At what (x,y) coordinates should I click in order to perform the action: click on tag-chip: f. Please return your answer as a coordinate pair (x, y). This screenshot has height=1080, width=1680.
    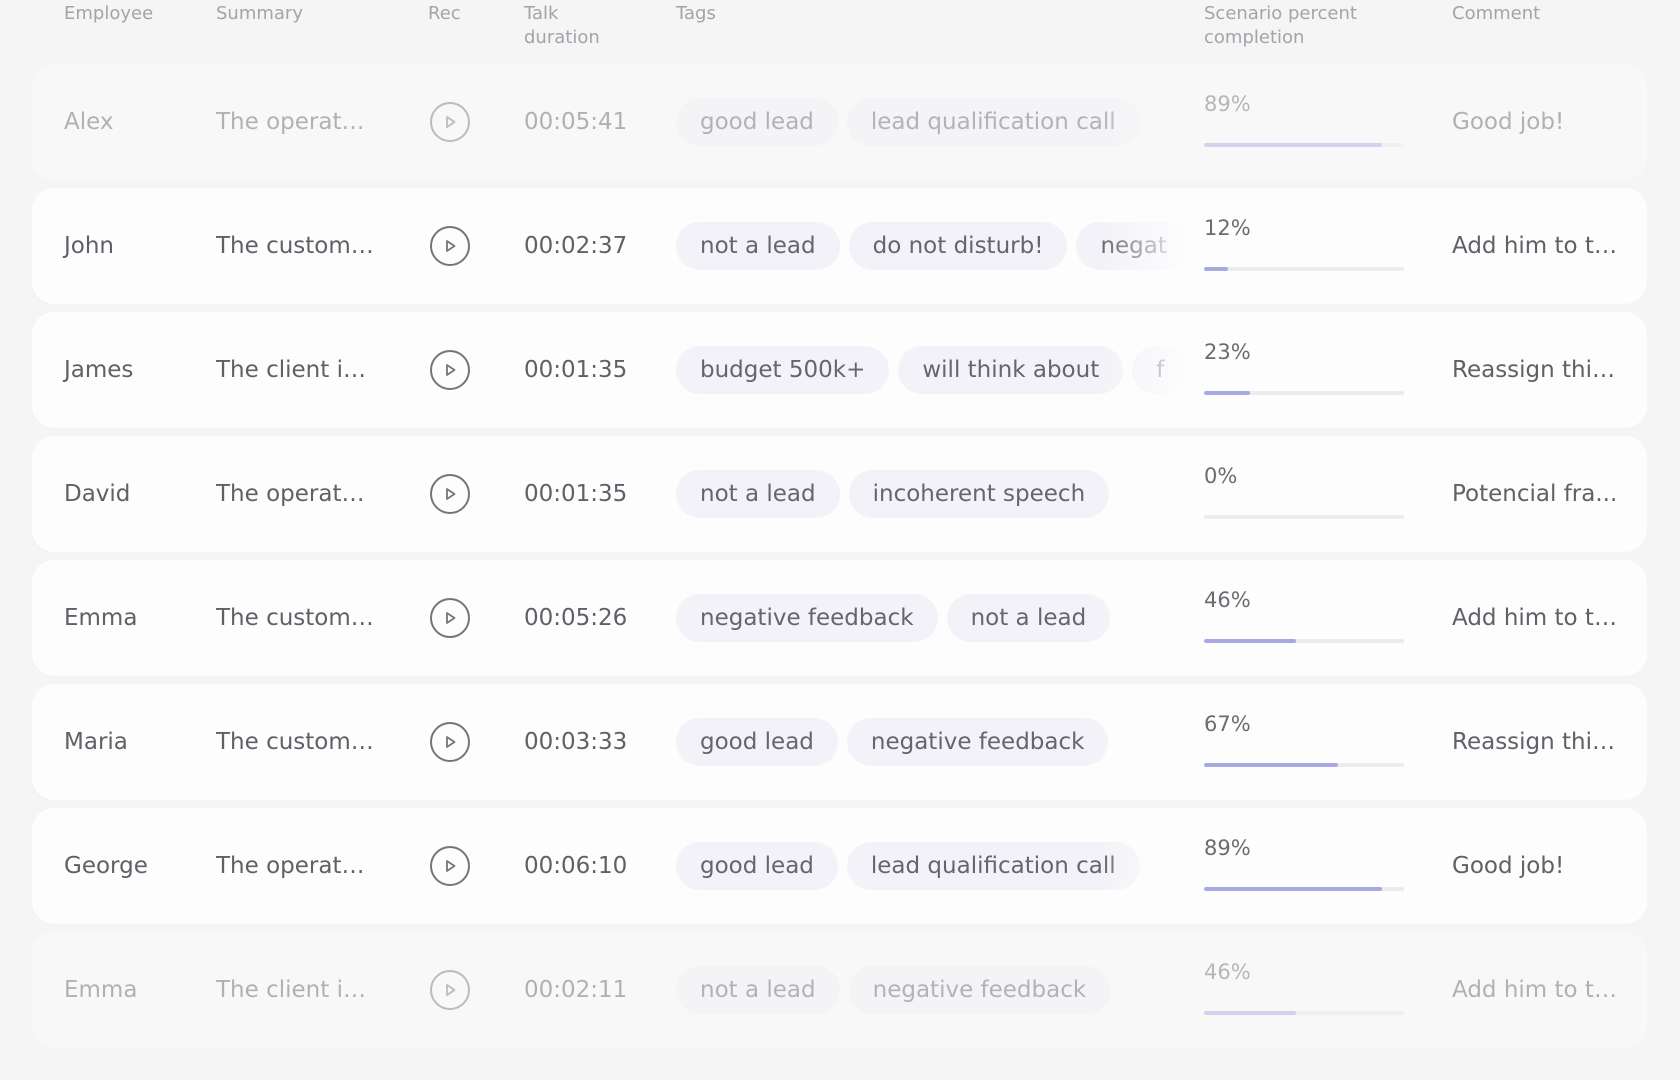
    Looking at the image, I should click on (1160, 370).